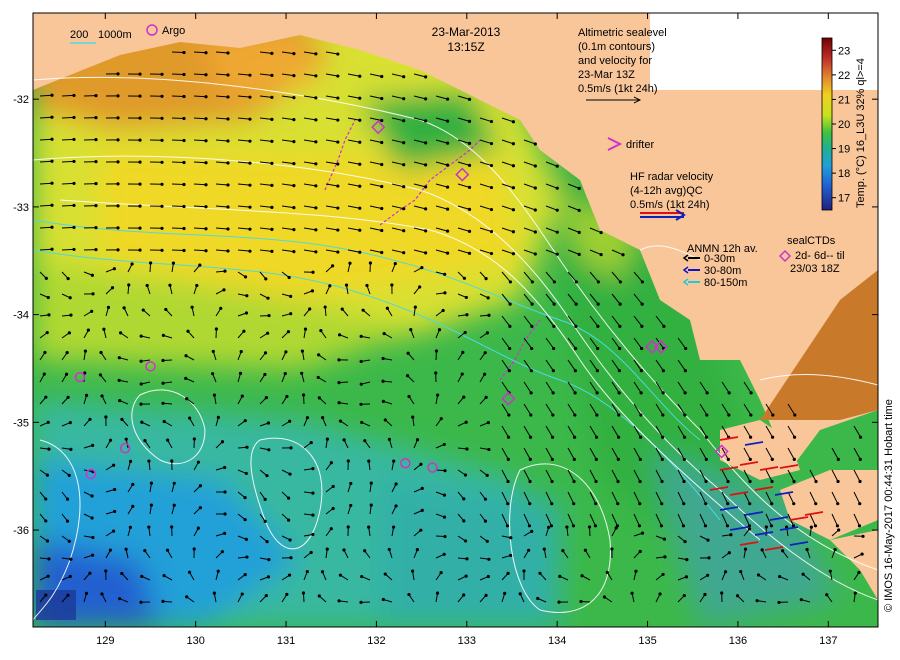 The image size is (900, 660). I want to click on lat-tick-label: -36, so click(21, 531).